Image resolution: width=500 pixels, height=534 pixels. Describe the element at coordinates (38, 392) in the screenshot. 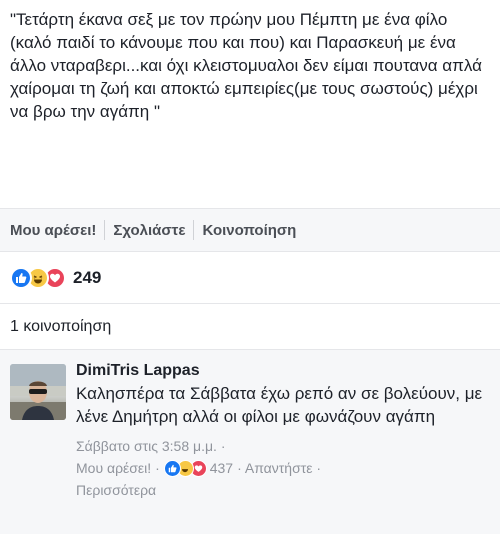

I see `avatar` at that location.